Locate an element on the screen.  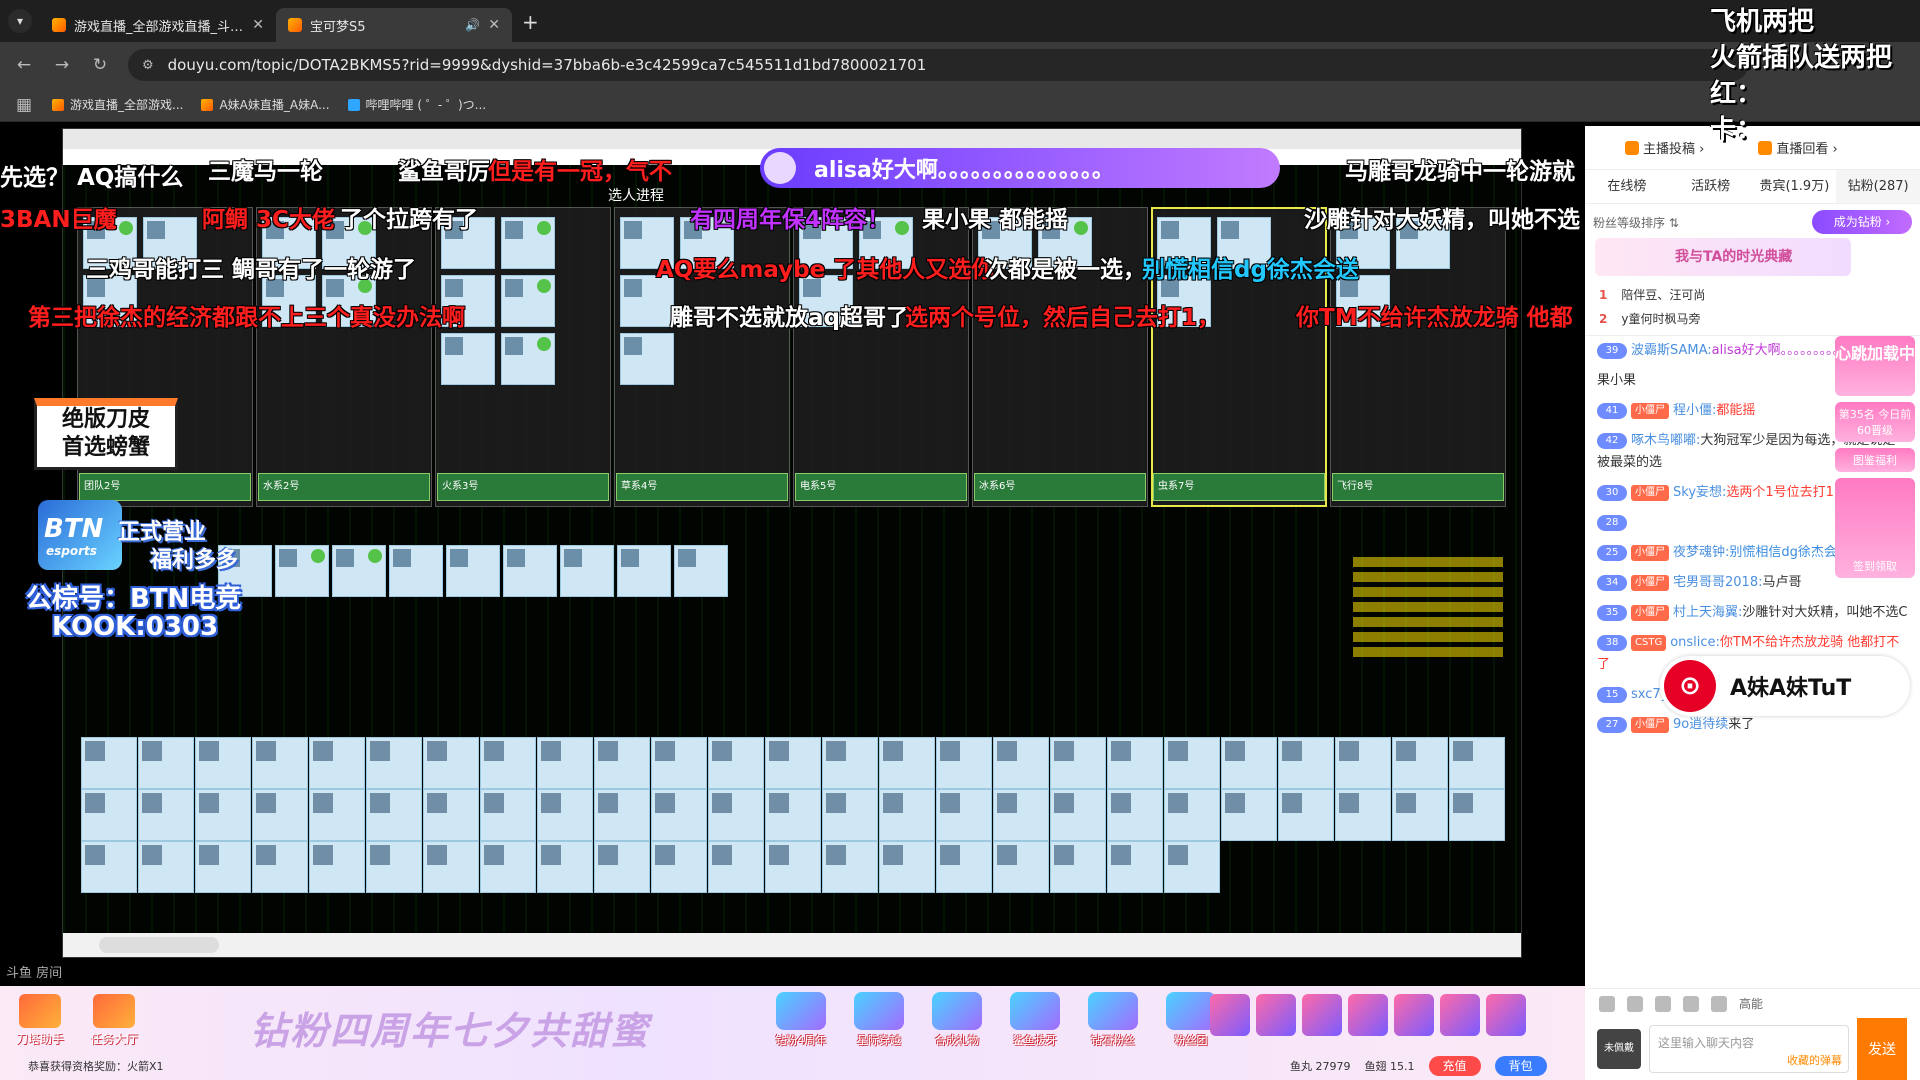
send-button: 发送 is located at coordinates (1882, 1049).